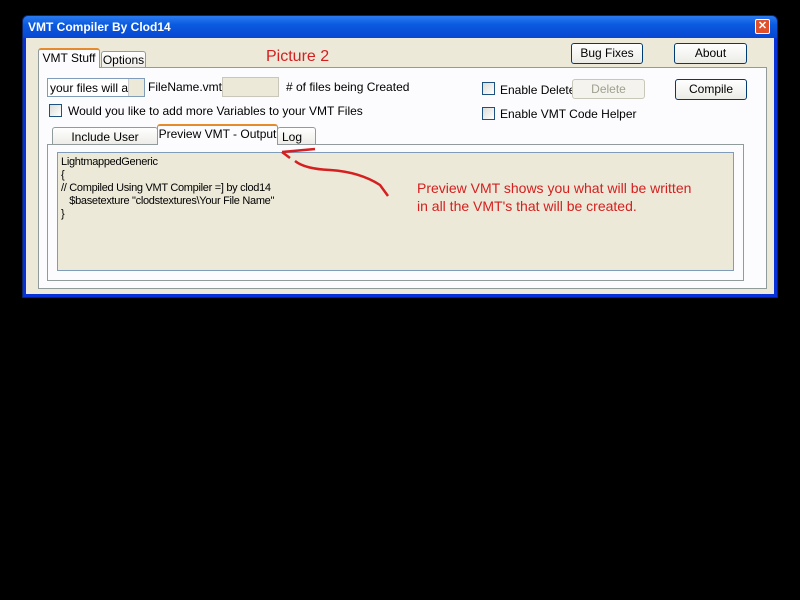 The width and height of the screenshot is (800, 600). I want to click on file-count-input, so click(250, 87).